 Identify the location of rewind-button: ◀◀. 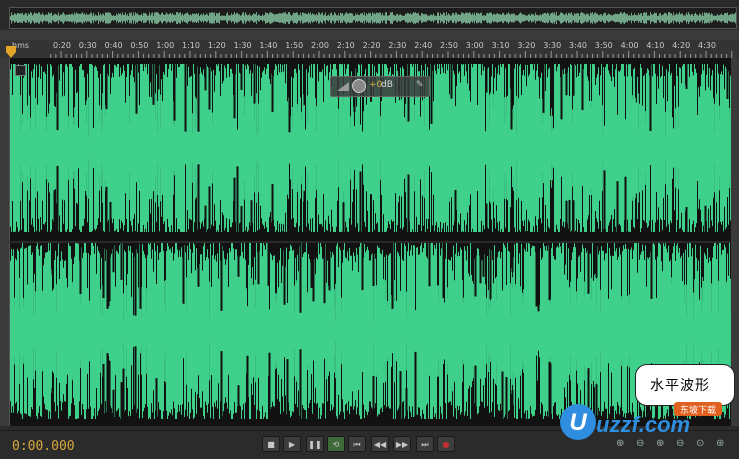
(380, 444).